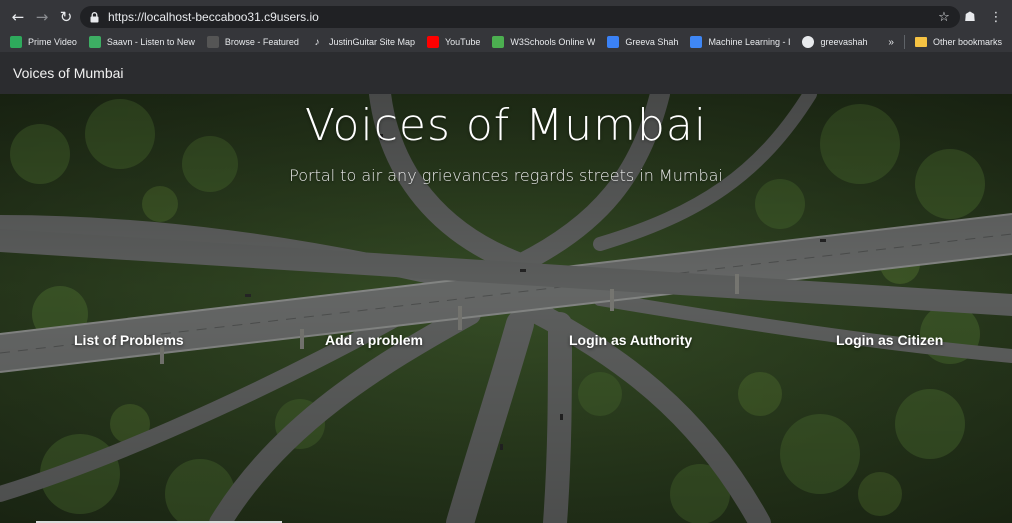 The width and height of the screenshot is (1012, 523). What do you see at coordinates (749, 42) in the screenshot?
I see `bookmark-label: Machine Learning - I` at bounding box center [749, 42].